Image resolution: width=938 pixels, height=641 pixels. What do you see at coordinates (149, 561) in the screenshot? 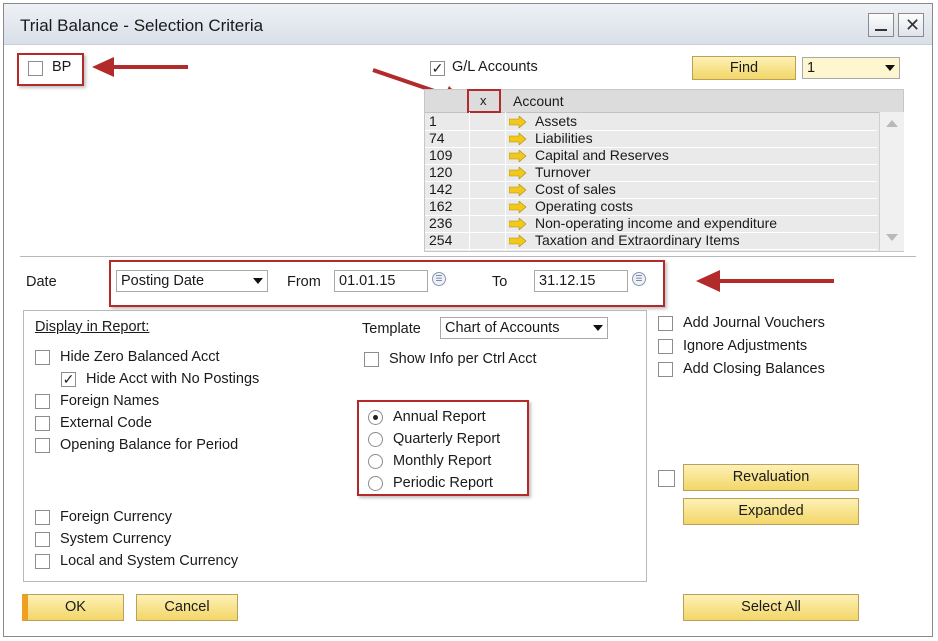
I see `local-system-currency-label: Local and System Currency` at bounding box center [149, 561].